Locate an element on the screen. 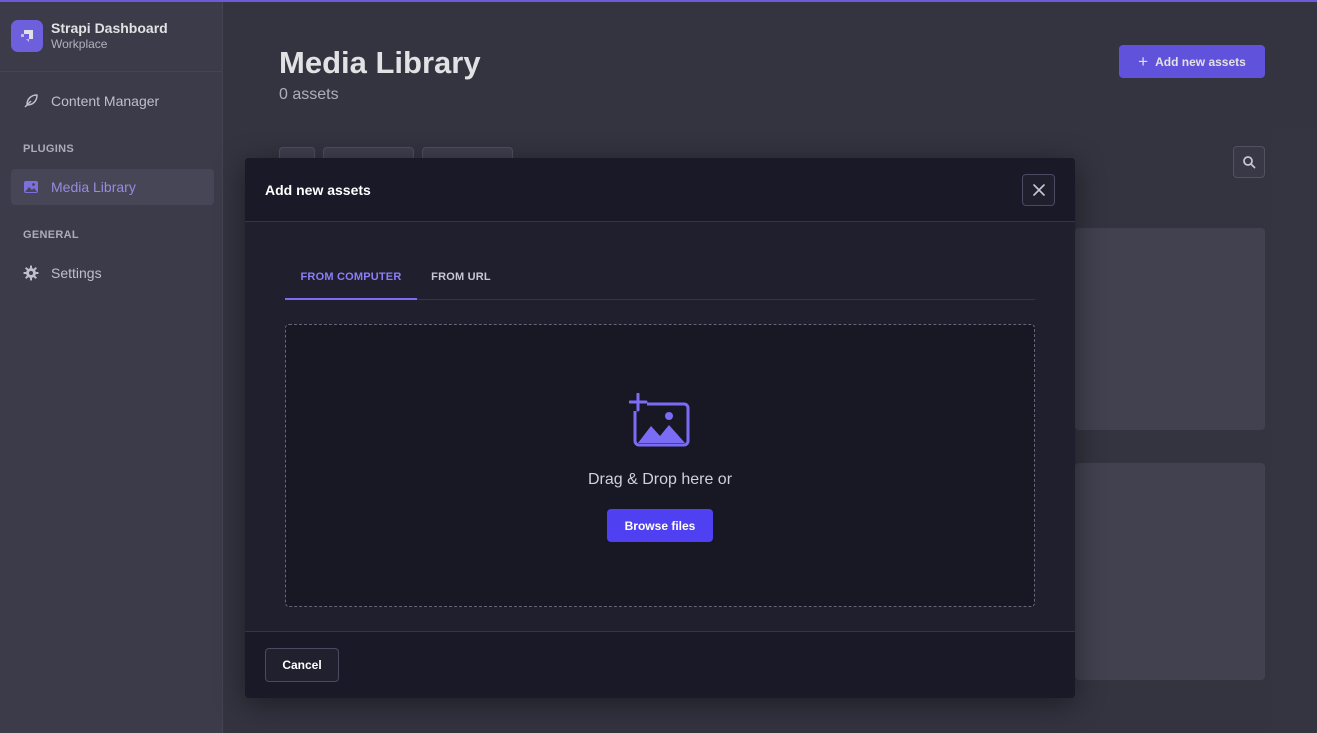  add-image-icon is located at coordinates (659, 420).